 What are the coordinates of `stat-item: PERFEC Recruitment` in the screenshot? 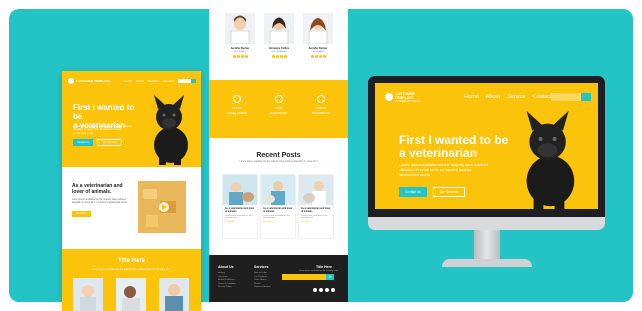 It's located at (321, 105).